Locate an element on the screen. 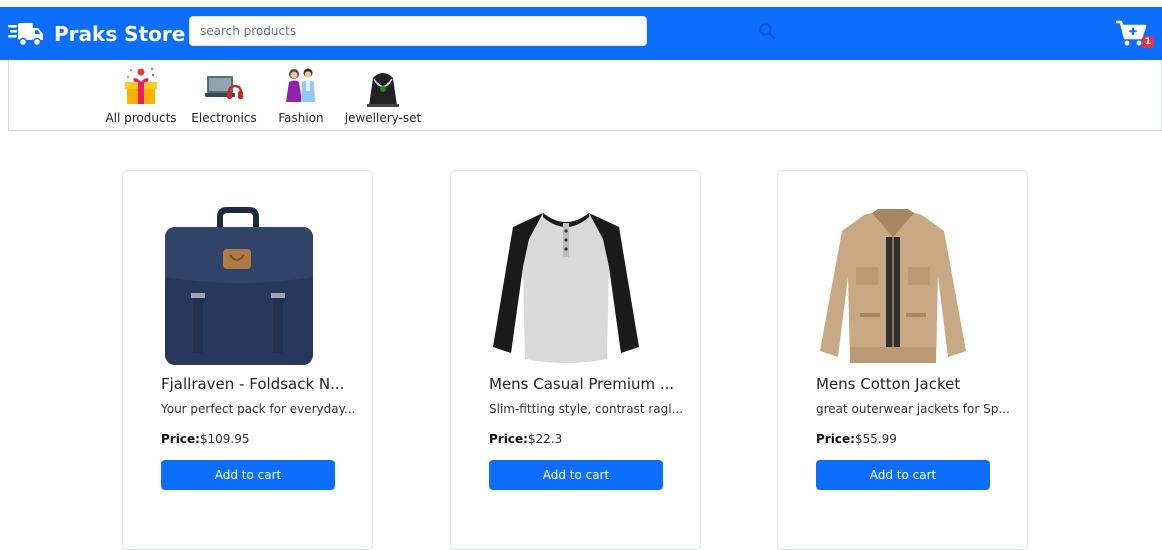  brand: Praks Store is located at coordinates (96, 33).